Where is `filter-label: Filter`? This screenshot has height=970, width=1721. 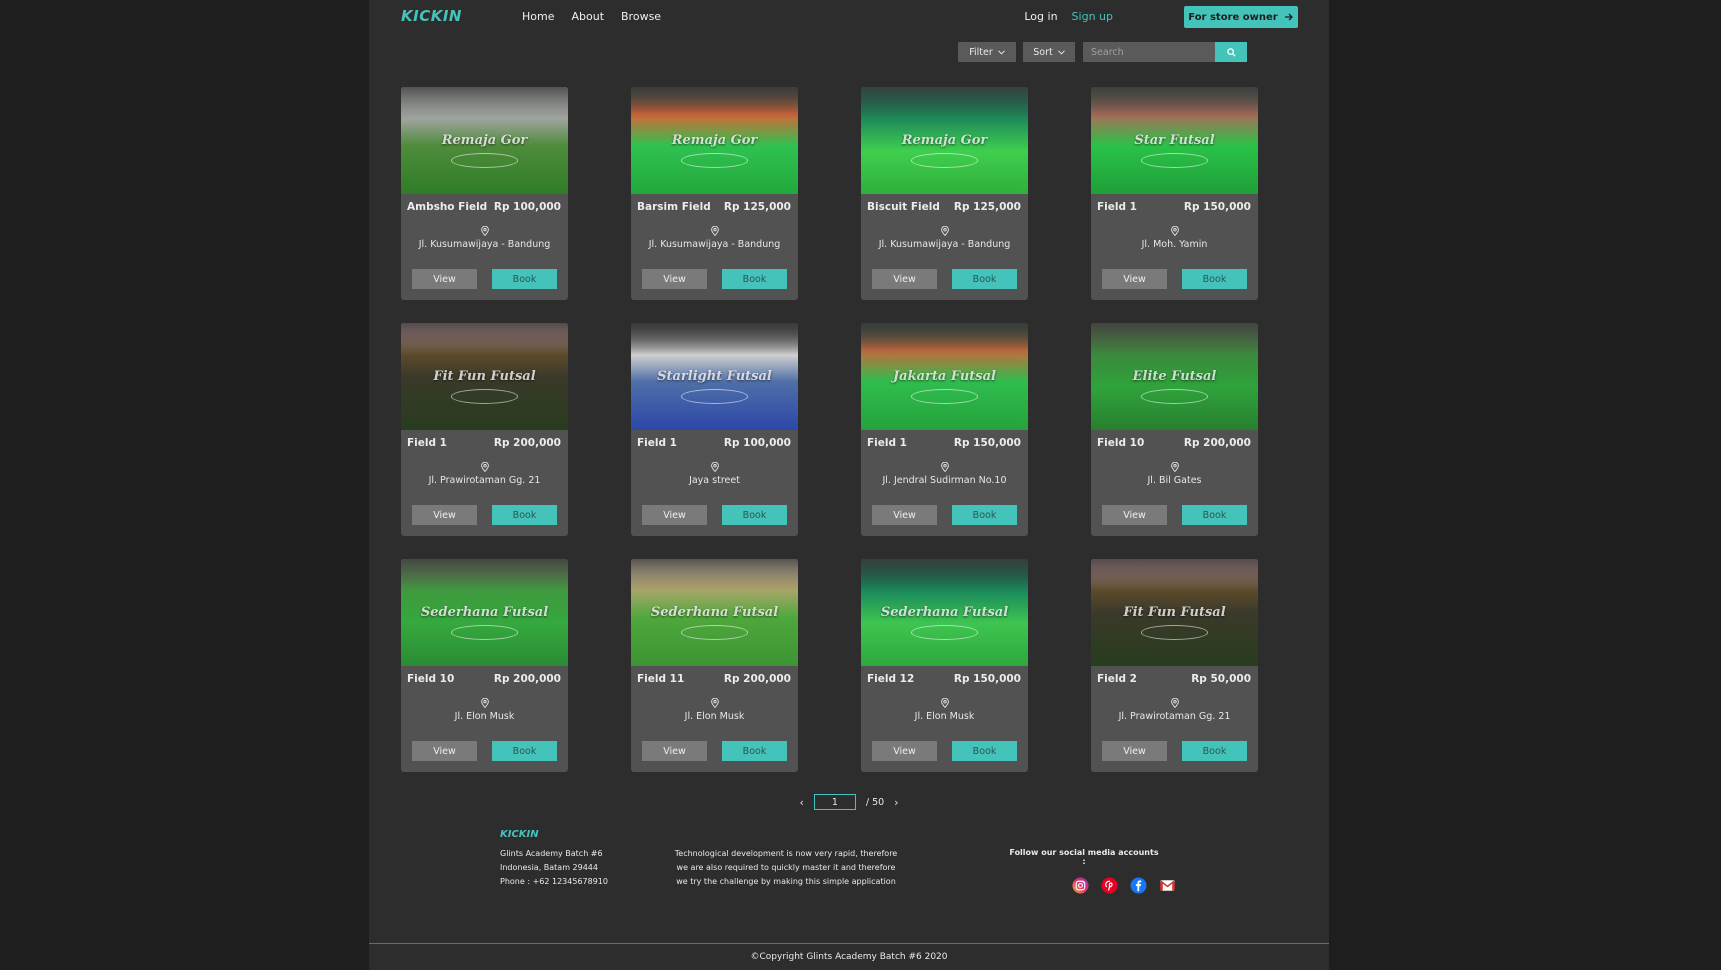
filter-label: Filter is located at coordinates (981, 52).